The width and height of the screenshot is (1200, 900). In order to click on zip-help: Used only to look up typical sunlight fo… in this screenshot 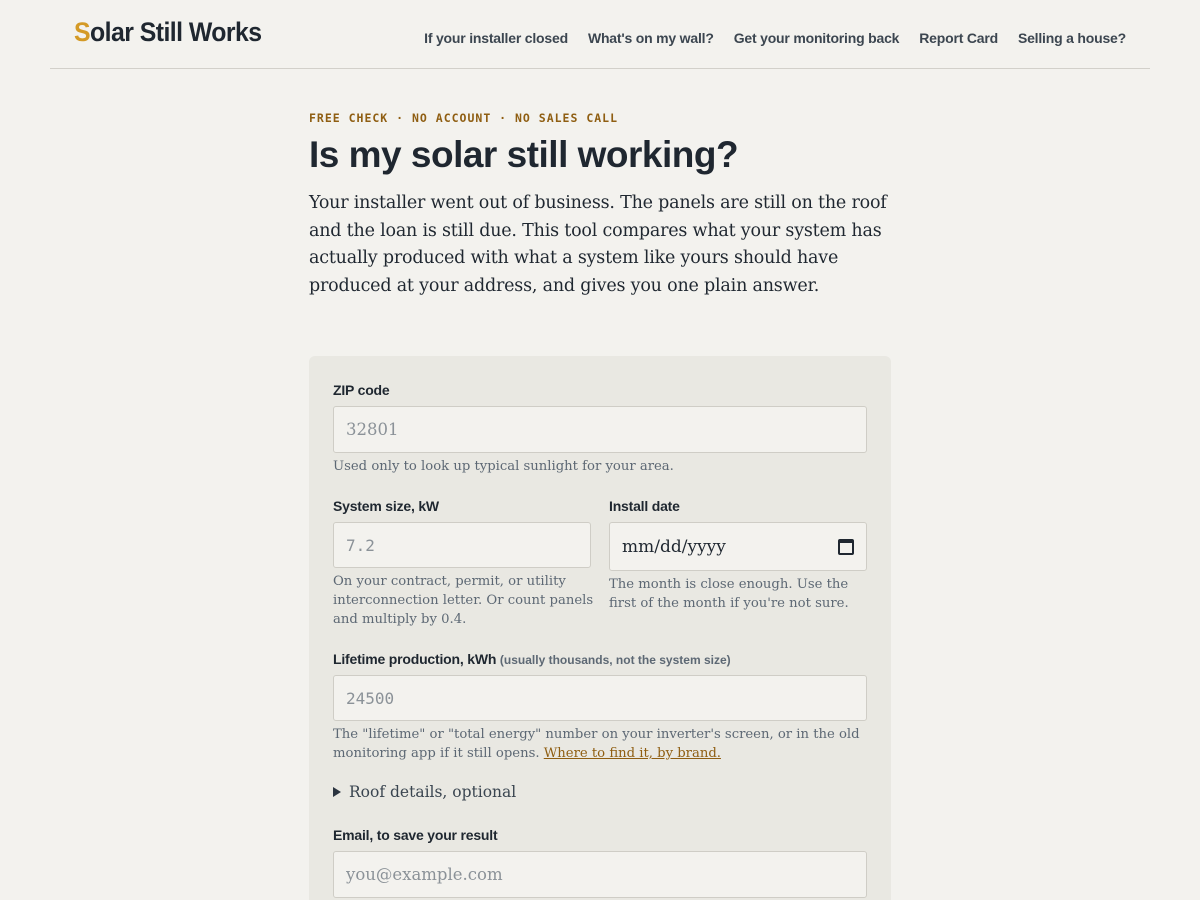, I will do `click(503, 466)`.